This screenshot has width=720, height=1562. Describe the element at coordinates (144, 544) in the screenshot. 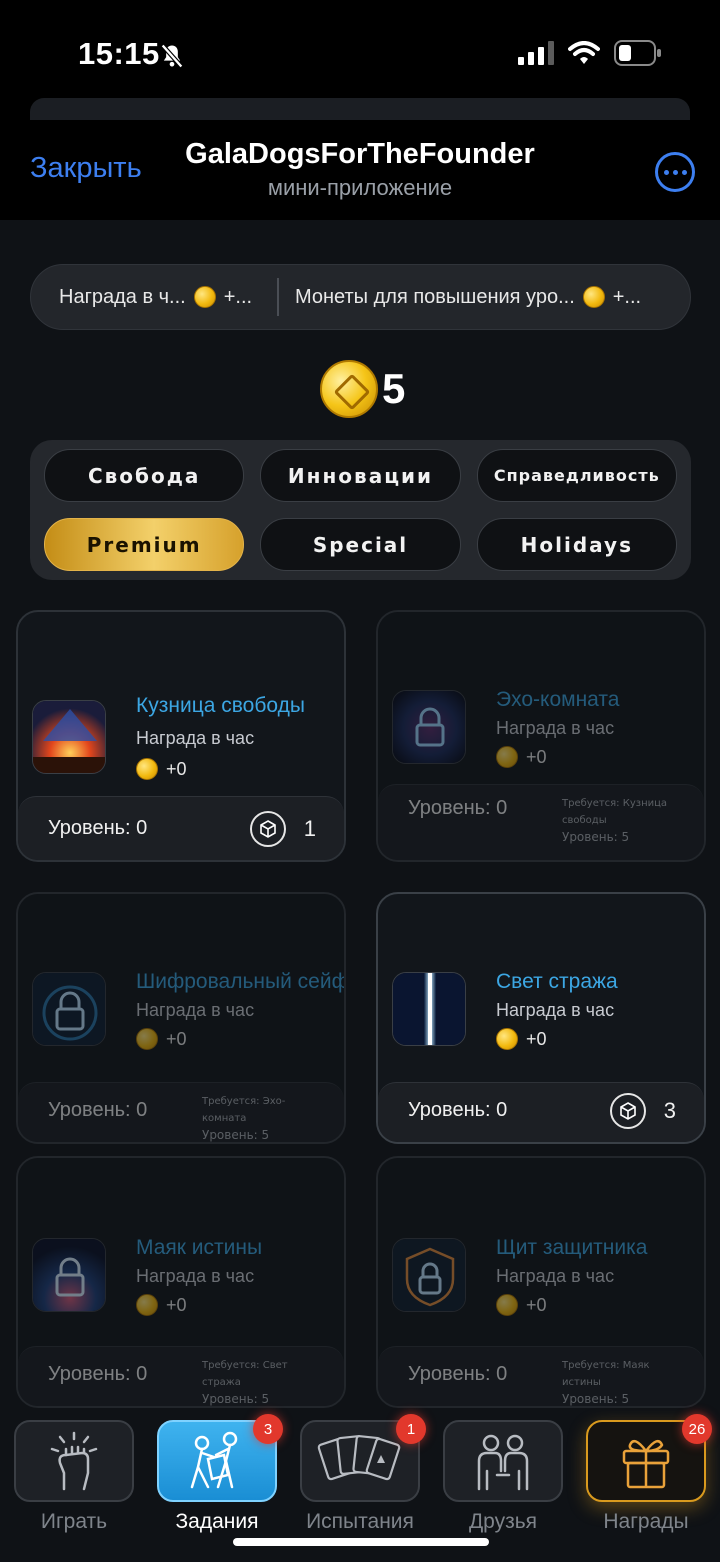

I see `tab-premium: Premium` at that location.